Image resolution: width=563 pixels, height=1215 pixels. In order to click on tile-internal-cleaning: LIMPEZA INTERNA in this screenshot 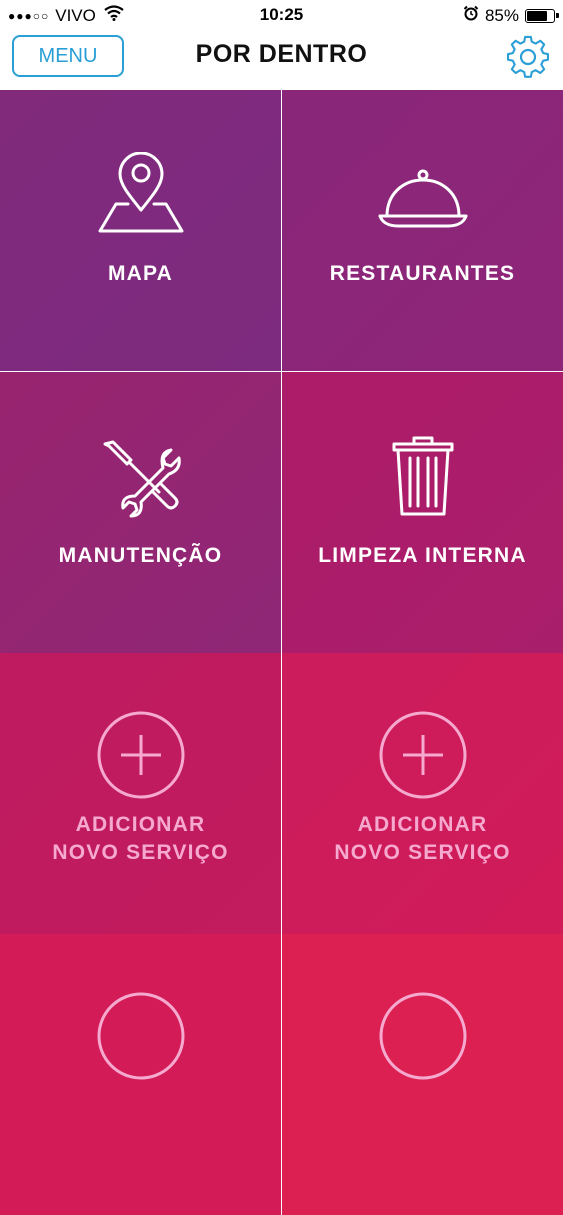, I will do `click(422, 512)`.